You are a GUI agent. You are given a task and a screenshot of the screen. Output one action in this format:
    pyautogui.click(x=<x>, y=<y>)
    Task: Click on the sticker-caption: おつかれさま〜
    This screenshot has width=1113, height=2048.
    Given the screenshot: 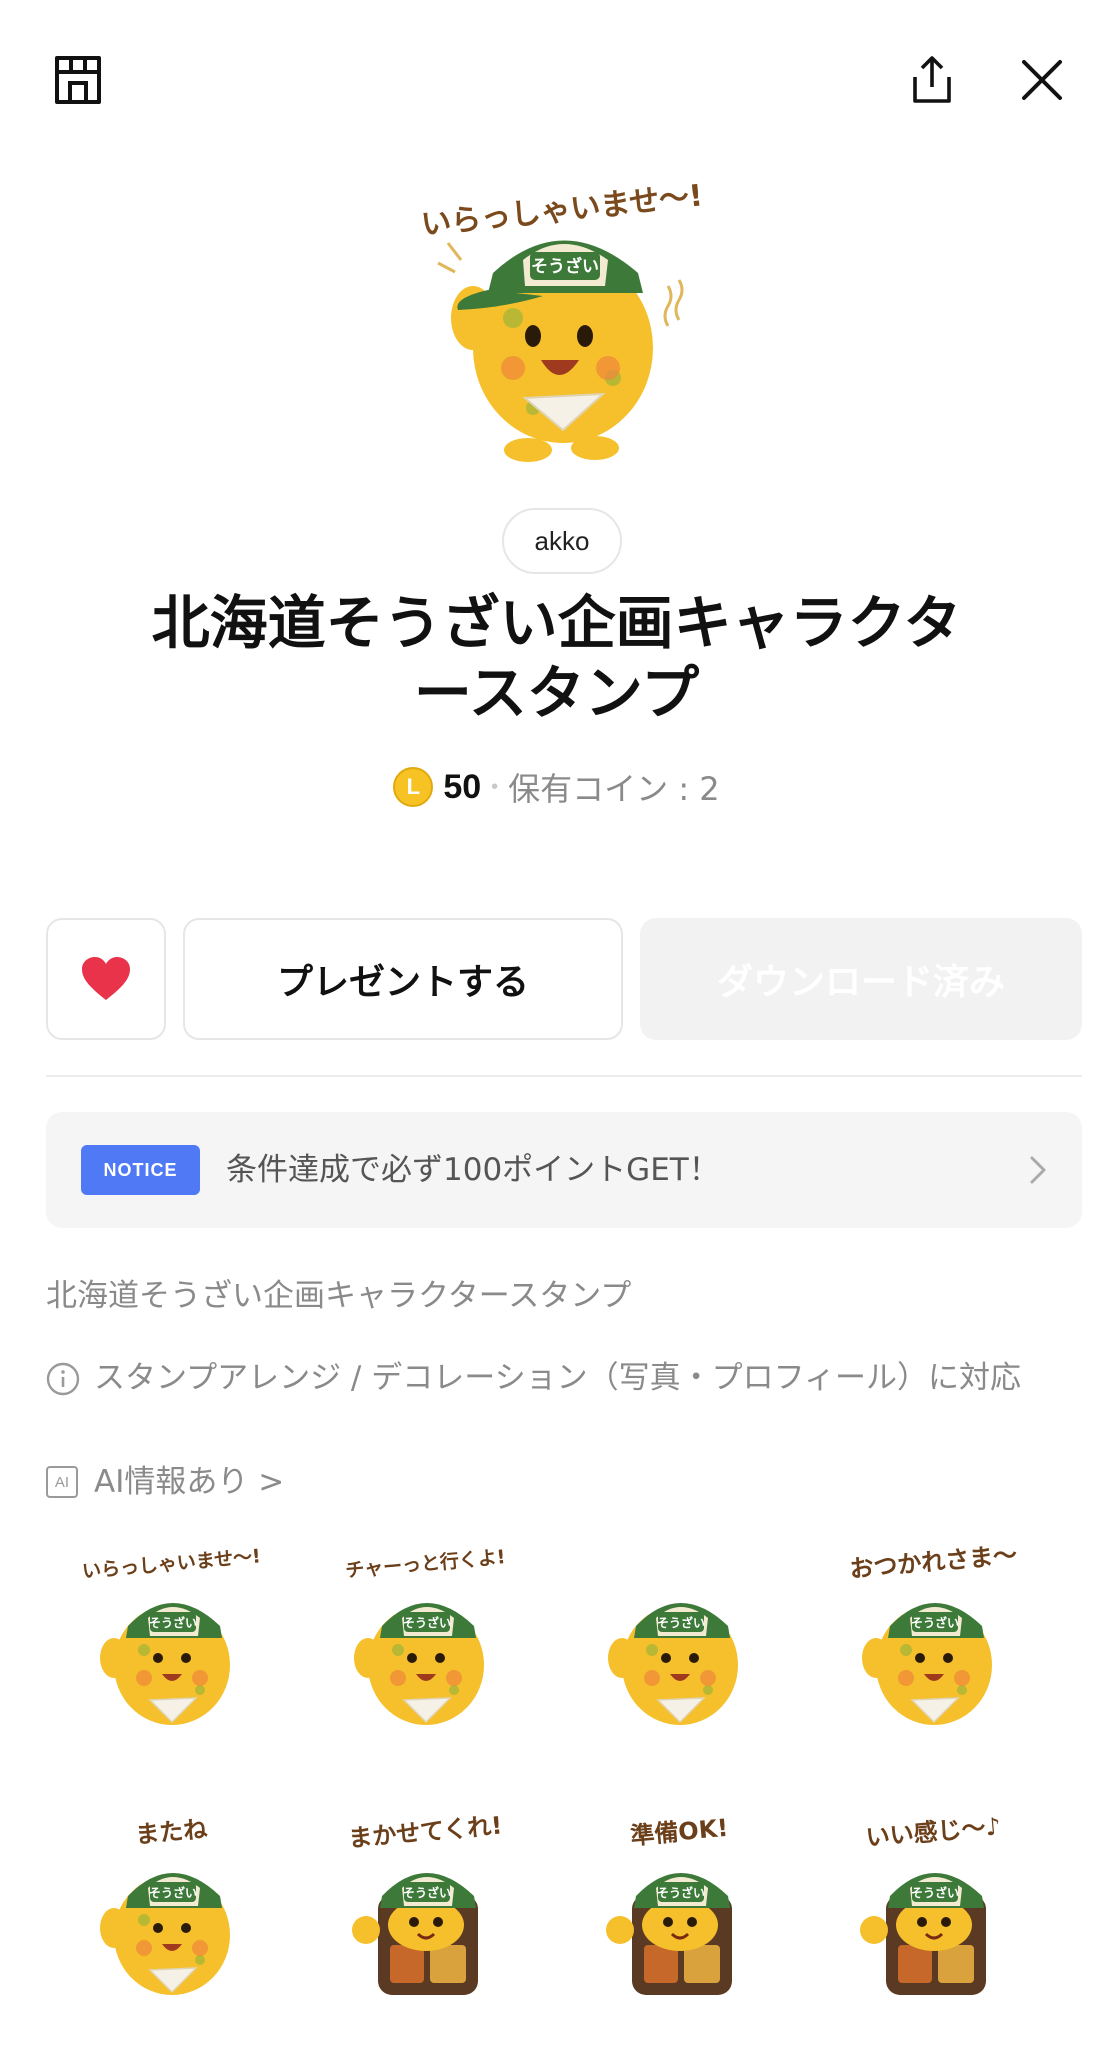 What is the action you would take?
    pyautogui.click(x=933, y=1562)
    